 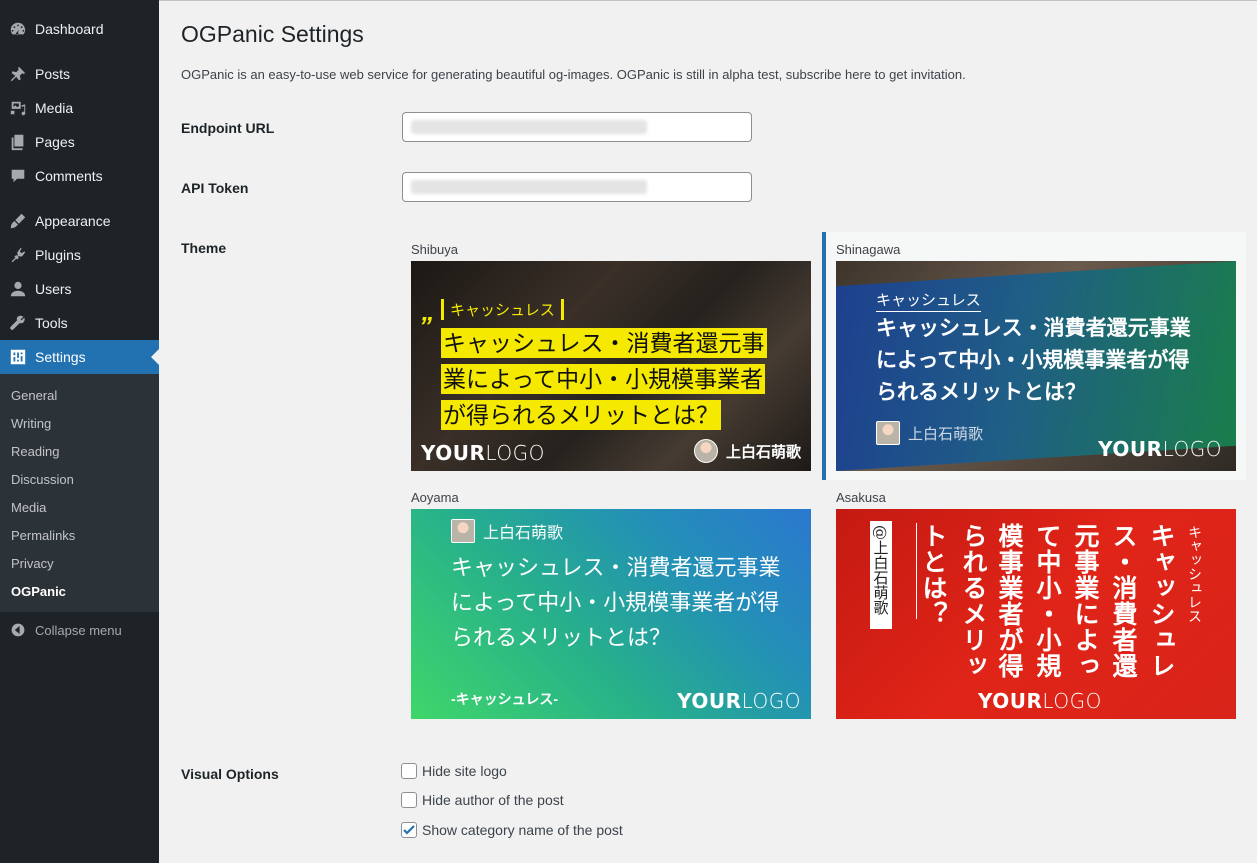 What do you see at coordinates (1047, 601) in the screenshot?
I see `og-title-column: て中小・小規` at bounding box center [1047, 601].